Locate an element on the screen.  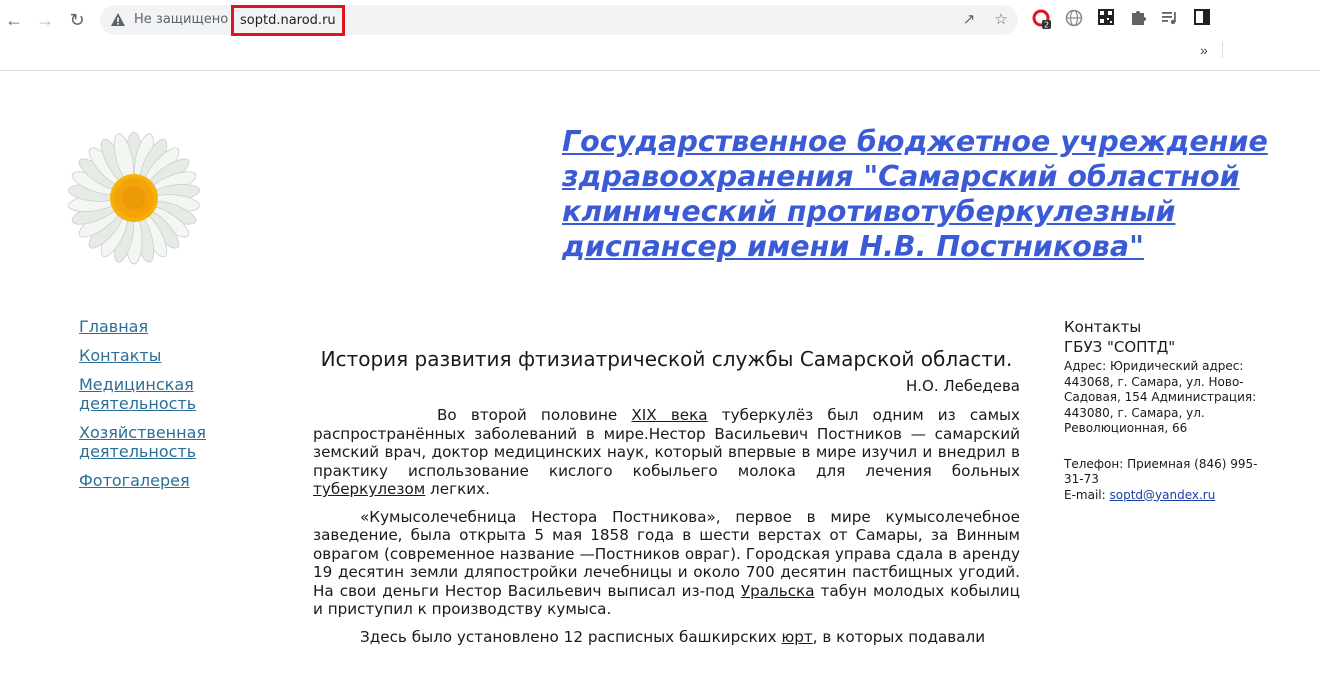
contacts-email: E-mail: soptd@yandex.ru is located at coordinates (1169, 496).